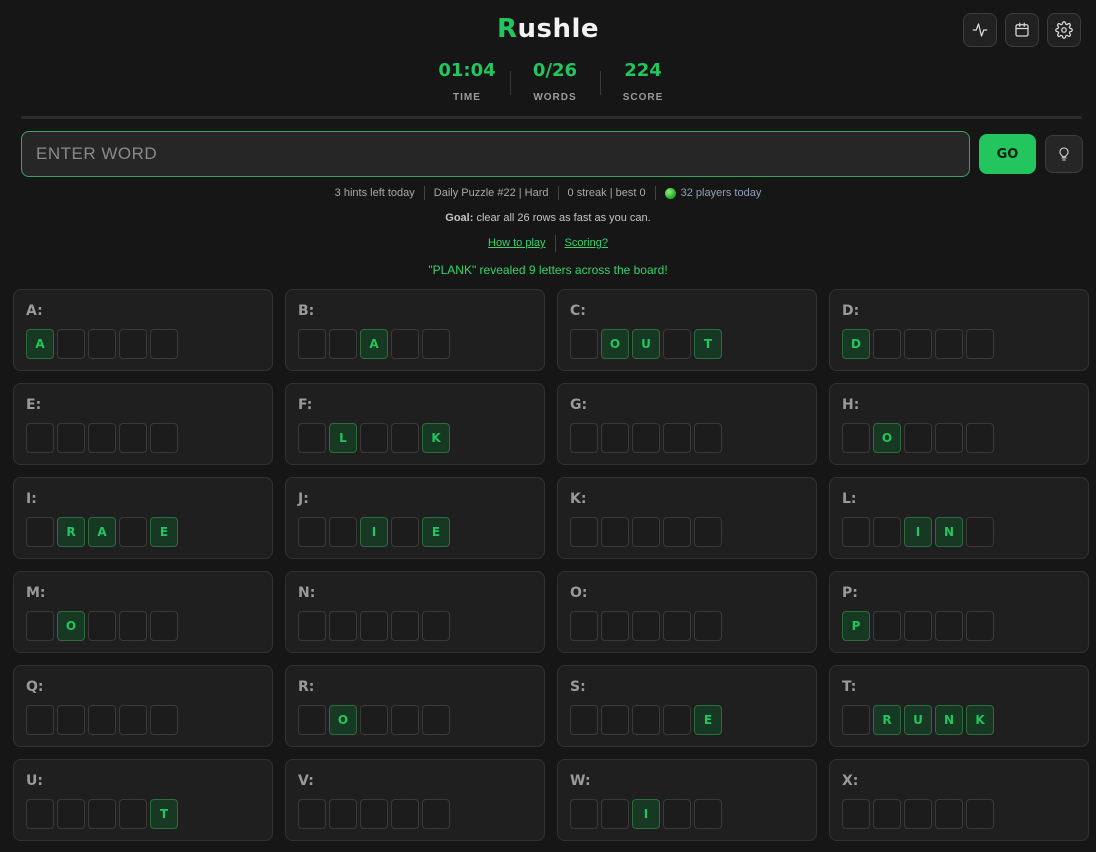  What do you see at coordinates (495, 154) in the screenshot?
I see `word-input` at bounding box center [495, 154].